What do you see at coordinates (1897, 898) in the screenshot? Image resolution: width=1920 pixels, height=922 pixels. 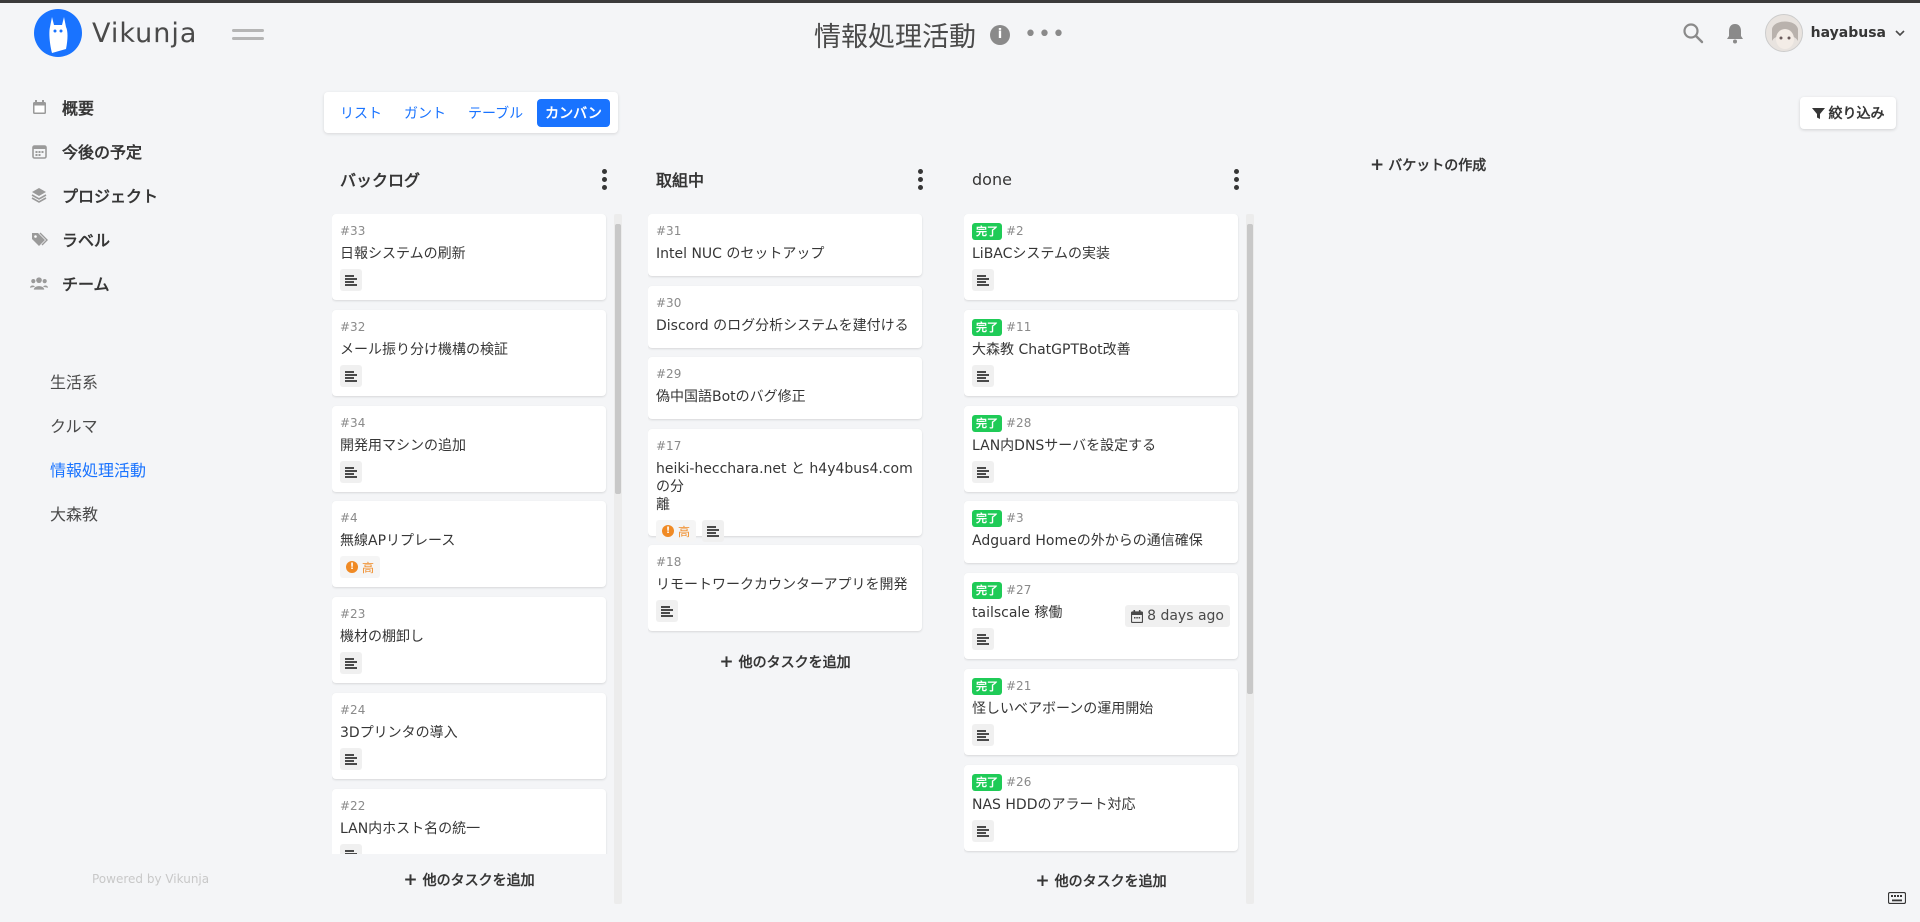 I see `keyboard-icon` at bounding box center [1897, 898].